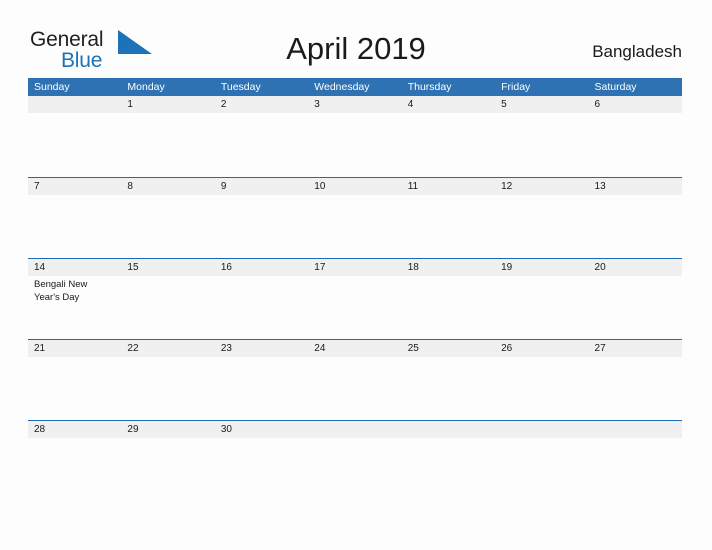 The image size is (712, 550). I want to click on day-number: 27, so click(635, 348).